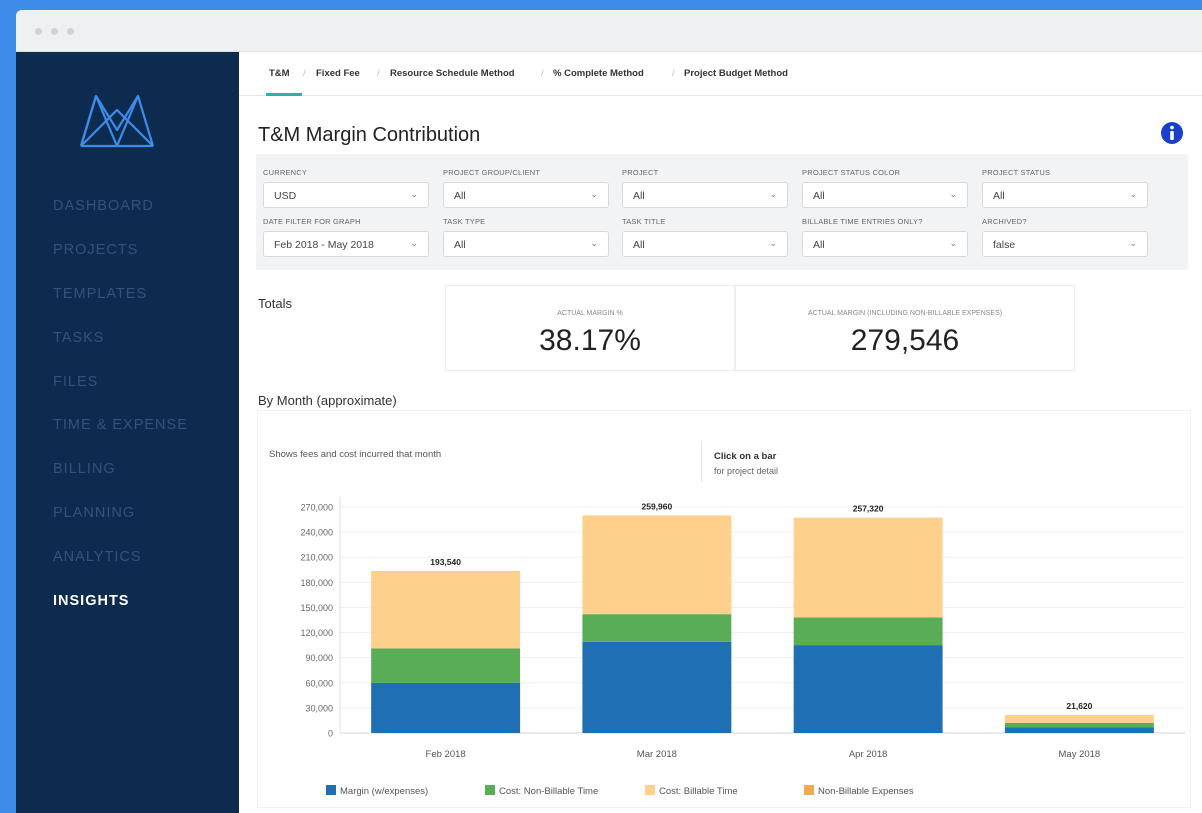 Image resolution: width=1202 pixels, height=813 pixels. What do you see at coordinates (78, 338) in the screenshot?
I see `sidebar-item-tasks: TASKS` at bounding box center [78, 338].